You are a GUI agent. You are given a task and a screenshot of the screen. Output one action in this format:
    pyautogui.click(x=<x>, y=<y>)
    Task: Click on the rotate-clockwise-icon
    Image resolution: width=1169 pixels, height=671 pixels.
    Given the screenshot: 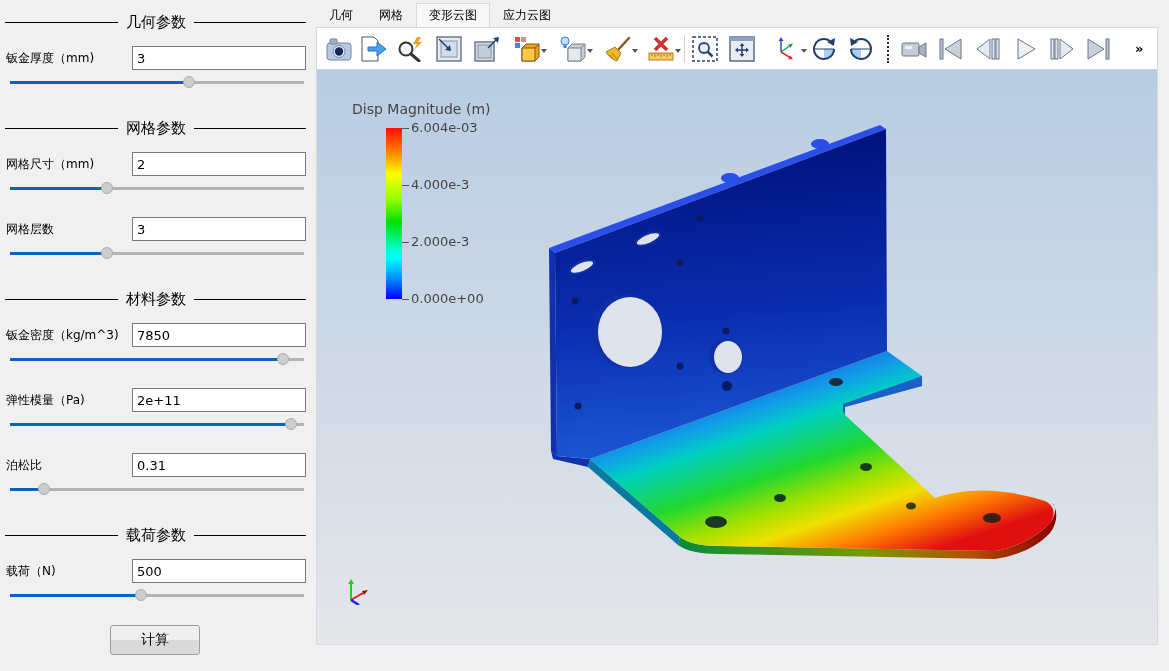 What is the action you would take?
    pyautogui.click(x=824, y=48)
    